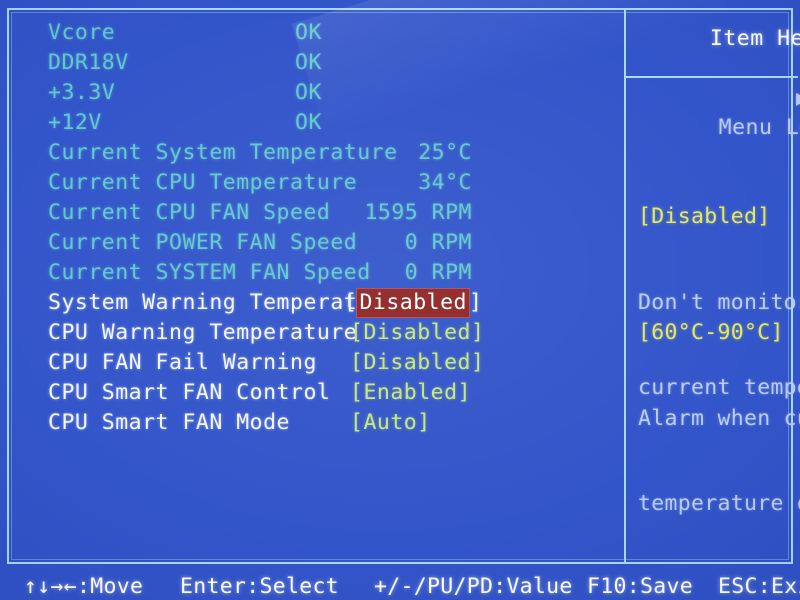  Describe the element at coordinates (319, 363) in the screenshot. I see `setting-row-cpu-fan-fail-warning: CPU FAN Fail Warning [Disabled]` at that location.